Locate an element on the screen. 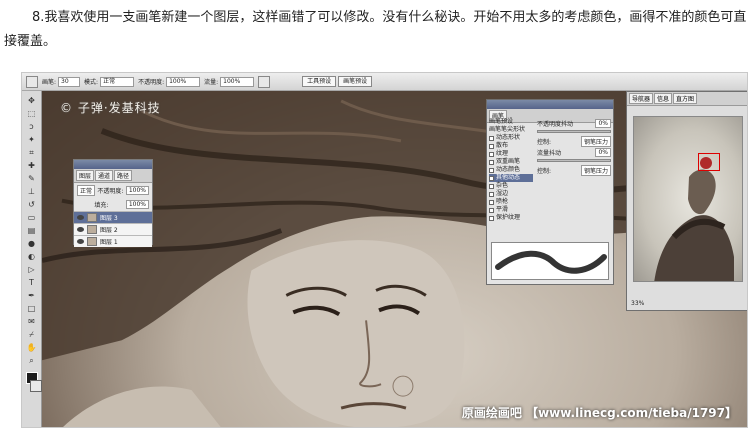  brushes-panel-titlebar is located at coordinates (550, 104).